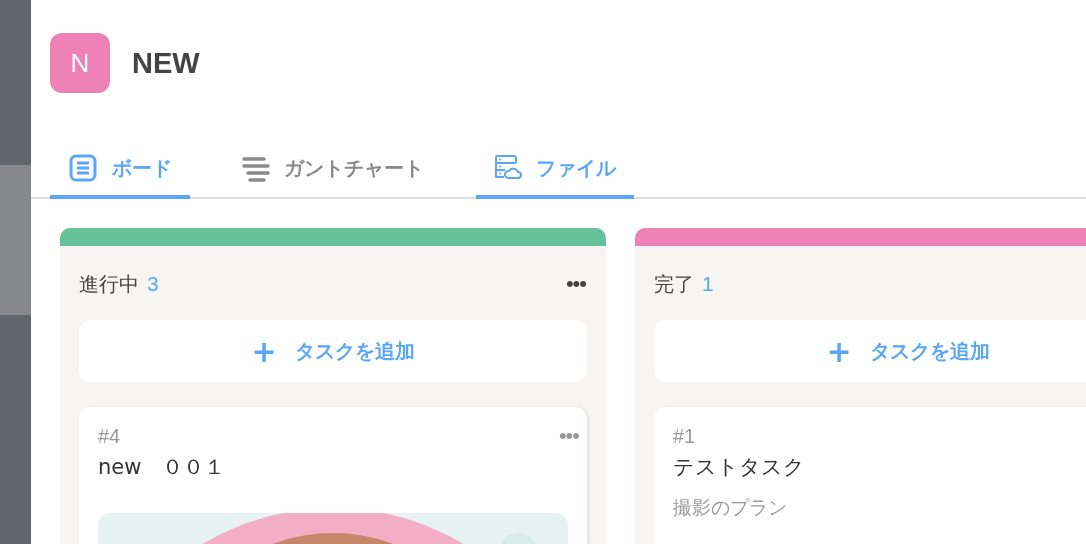 This screenshot has width=1086, height=544. I want to click on task-card: #4 ••• new ００１, so click(333, 475).